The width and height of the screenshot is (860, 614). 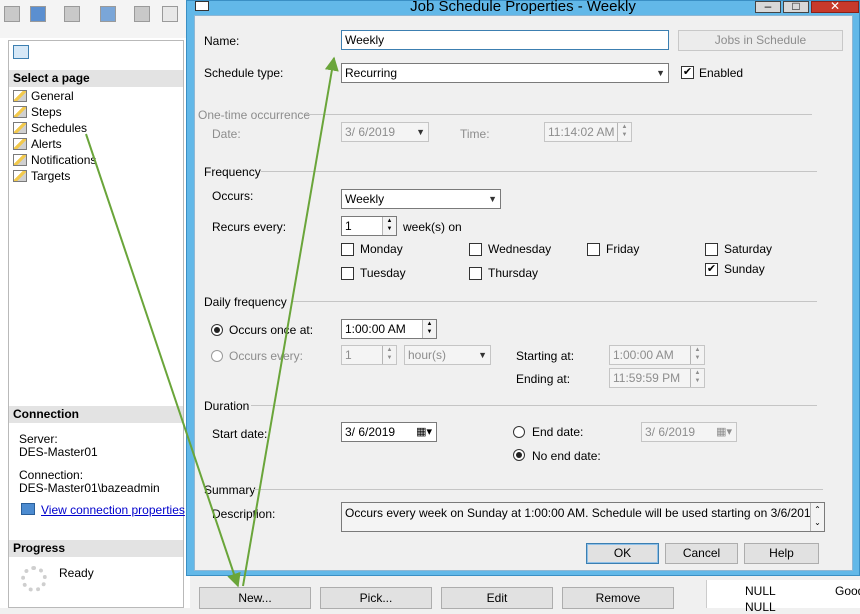 I want to click on results-grid: NULL Good NULL, so click(x=783, y=597).